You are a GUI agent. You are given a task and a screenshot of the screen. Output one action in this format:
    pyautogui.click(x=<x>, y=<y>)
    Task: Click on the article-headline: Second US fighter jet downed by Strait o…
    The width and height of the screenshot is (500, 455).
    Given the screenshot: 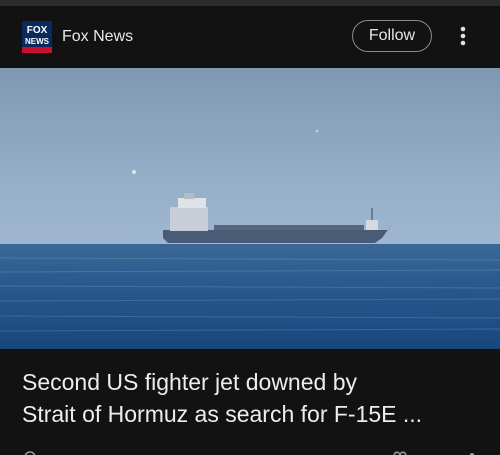 What is the action you would take?
    pyautogui.click(x=252, y=398)
    